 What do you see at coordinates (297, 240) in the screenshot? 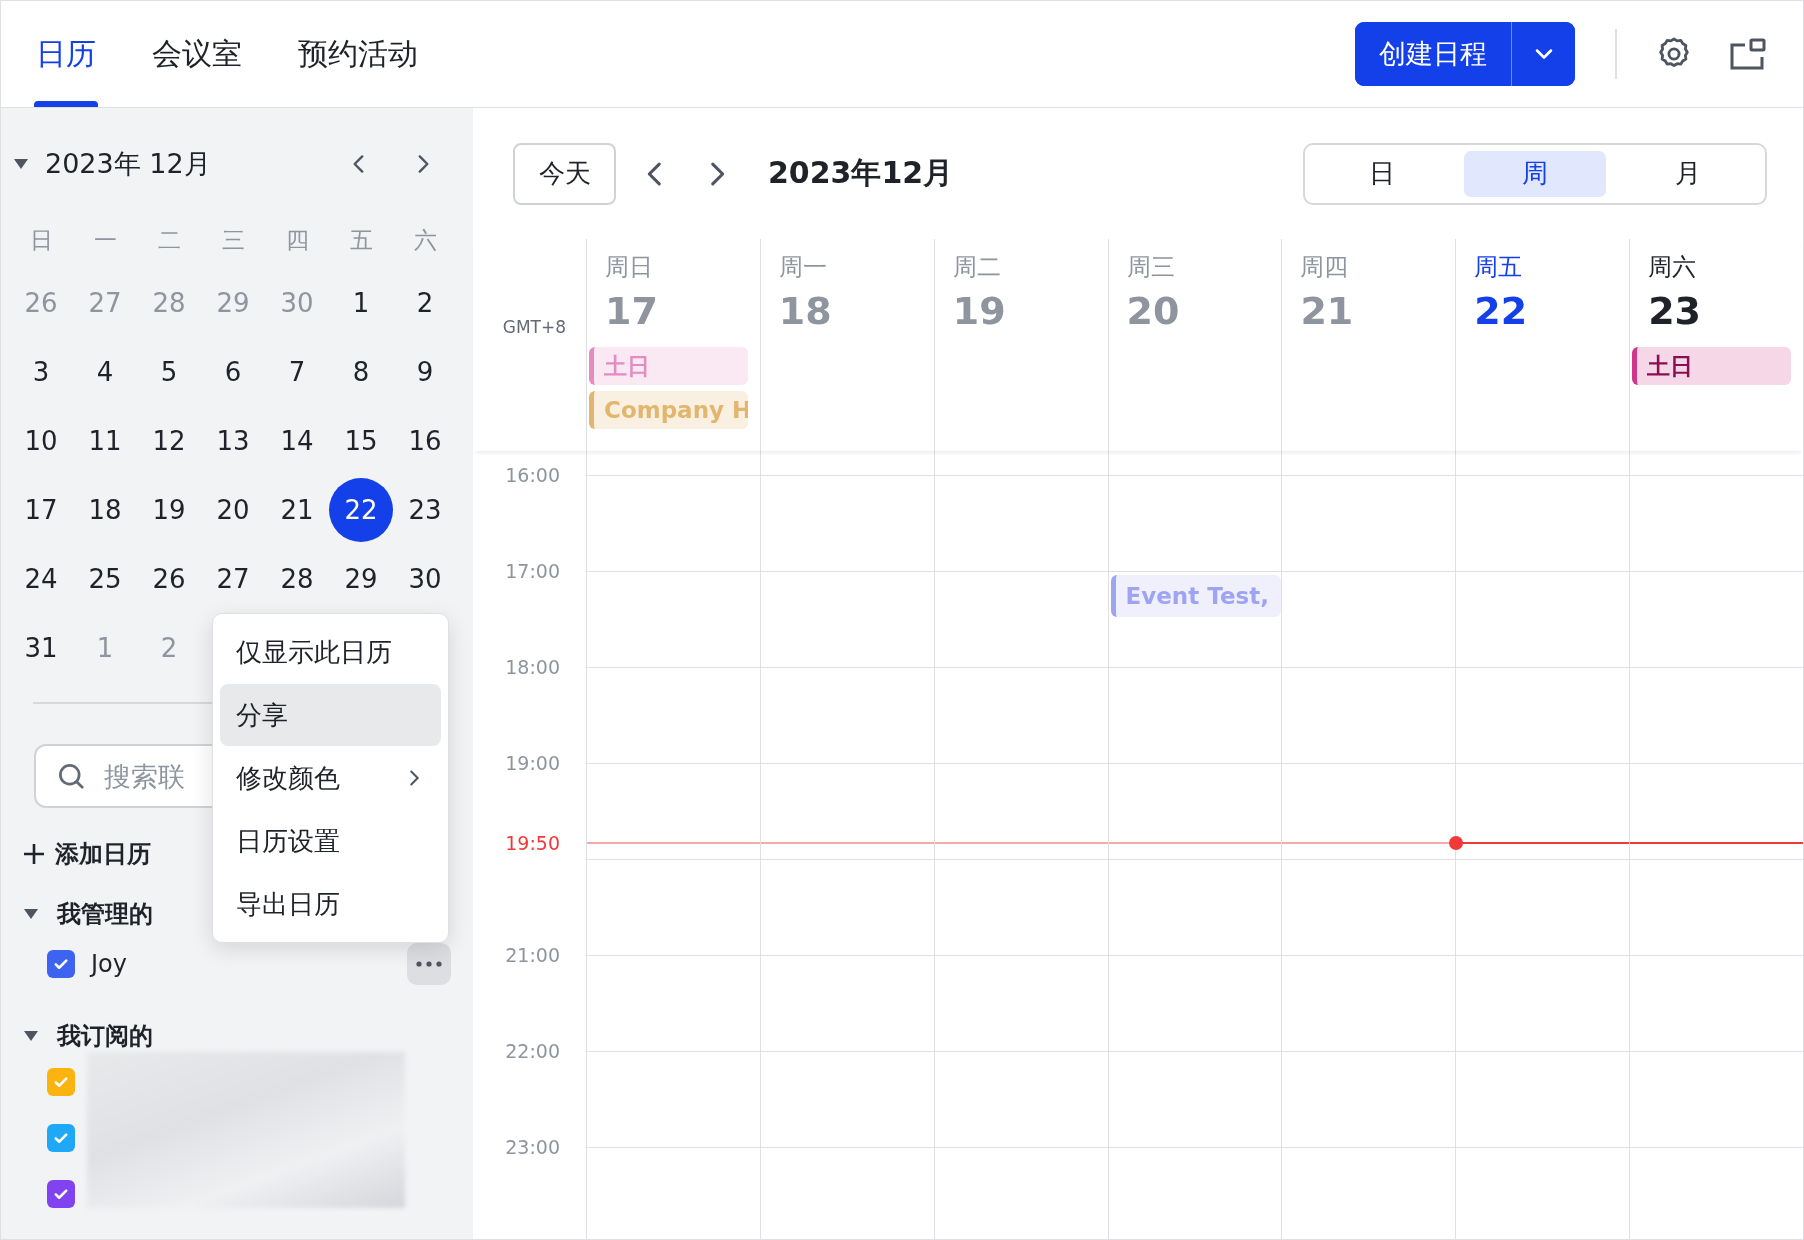
I see `weekday-label: 四` at bounding box center [297, 240].